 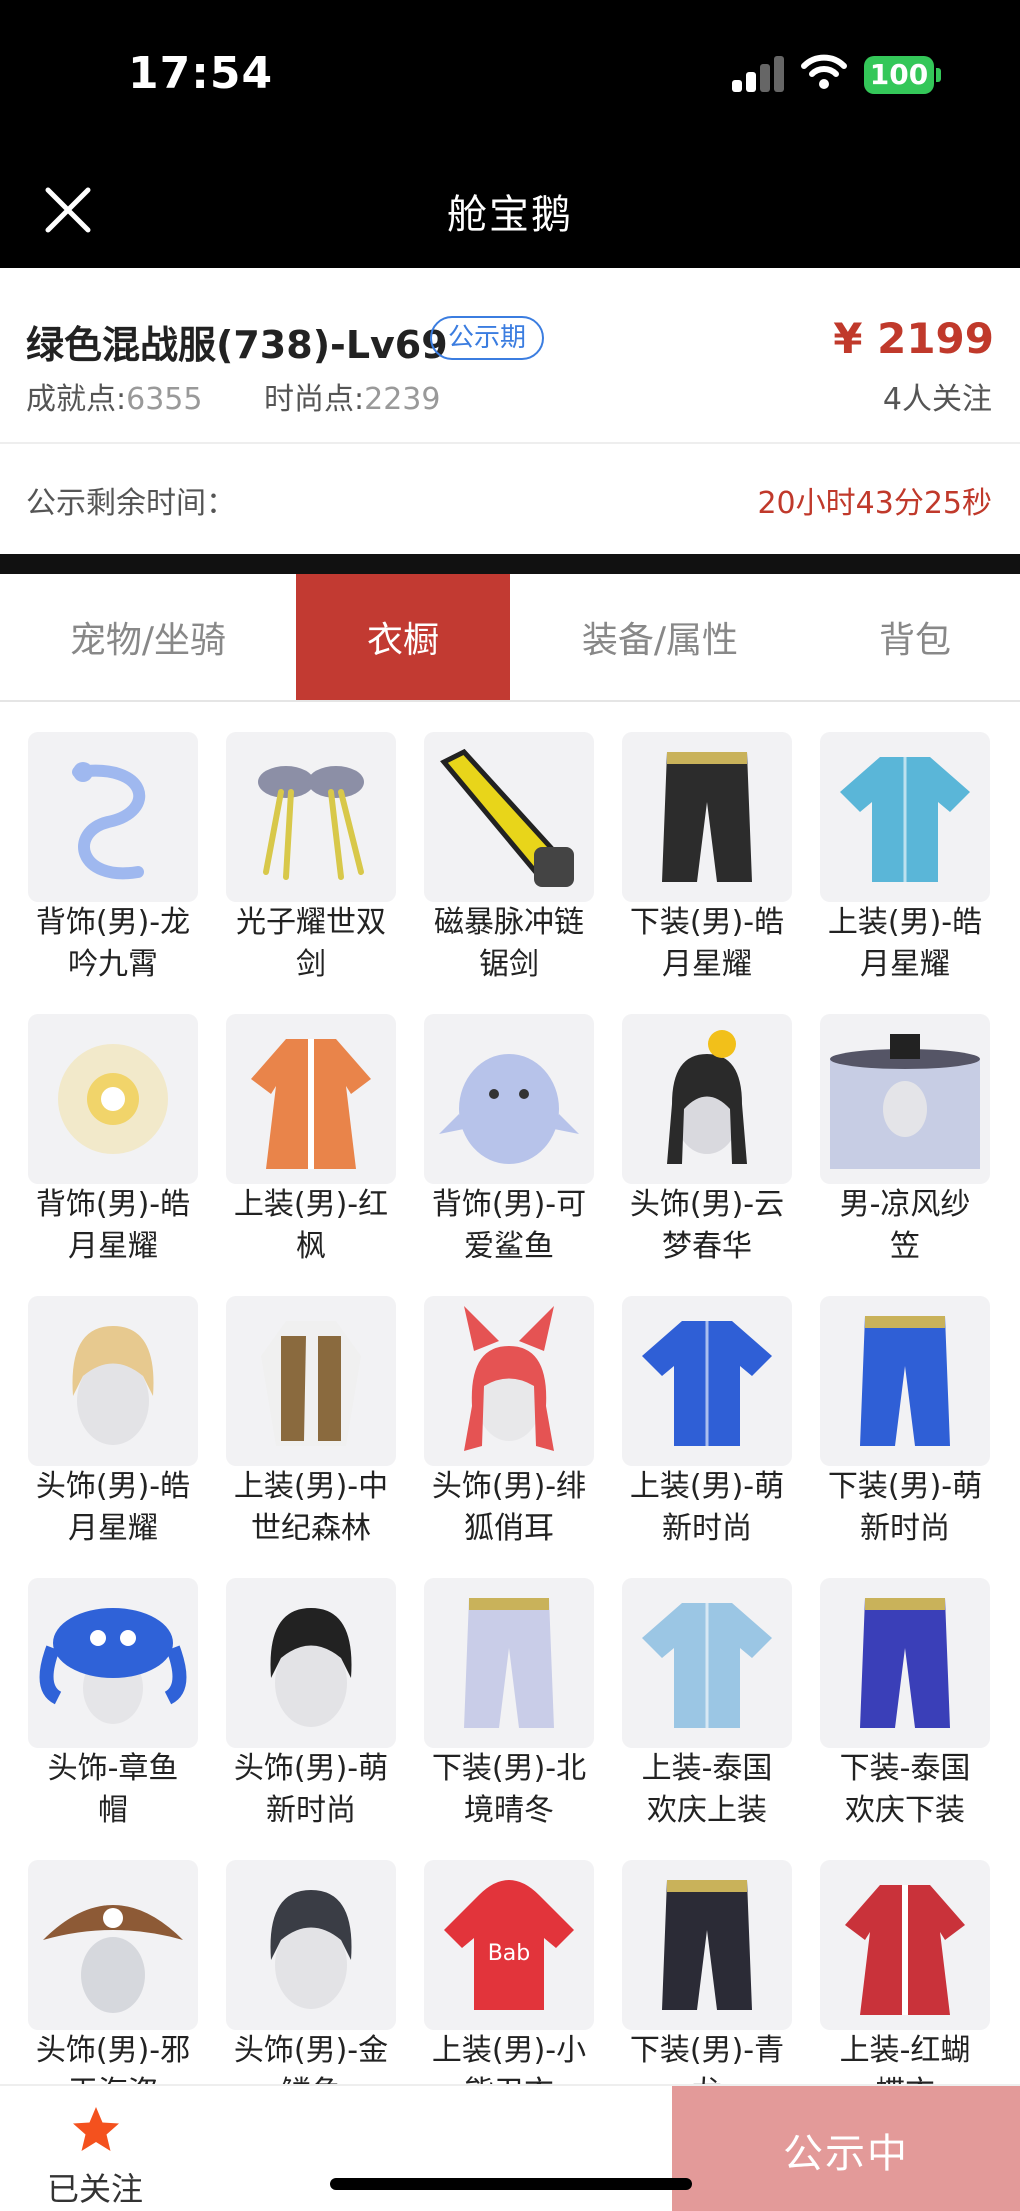 I want to click on wardrobe-item: 上装(男)-萌 新时尚, so click(x=721, y=1409).